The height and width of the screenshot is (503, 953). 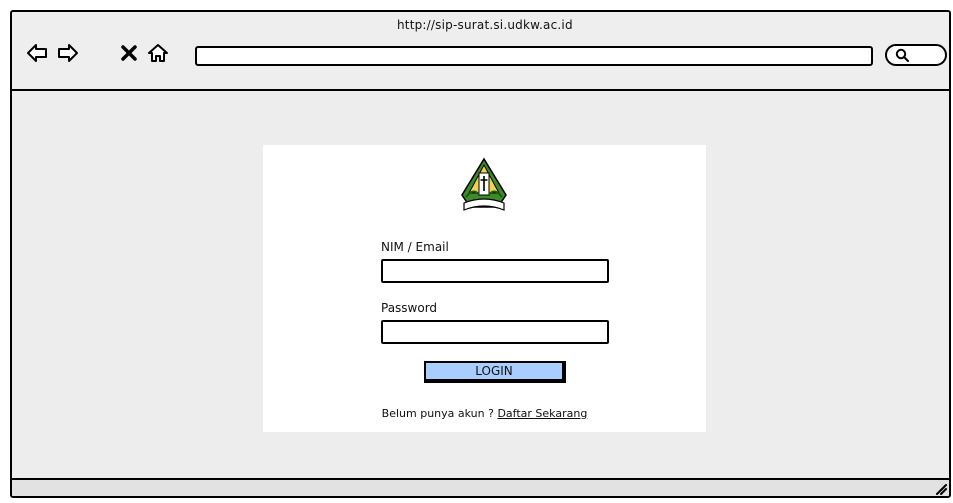 What do you see at coordinates (409, 308) in the screenshot?
I see `password-label: Password` at bounding box center [409, 308].